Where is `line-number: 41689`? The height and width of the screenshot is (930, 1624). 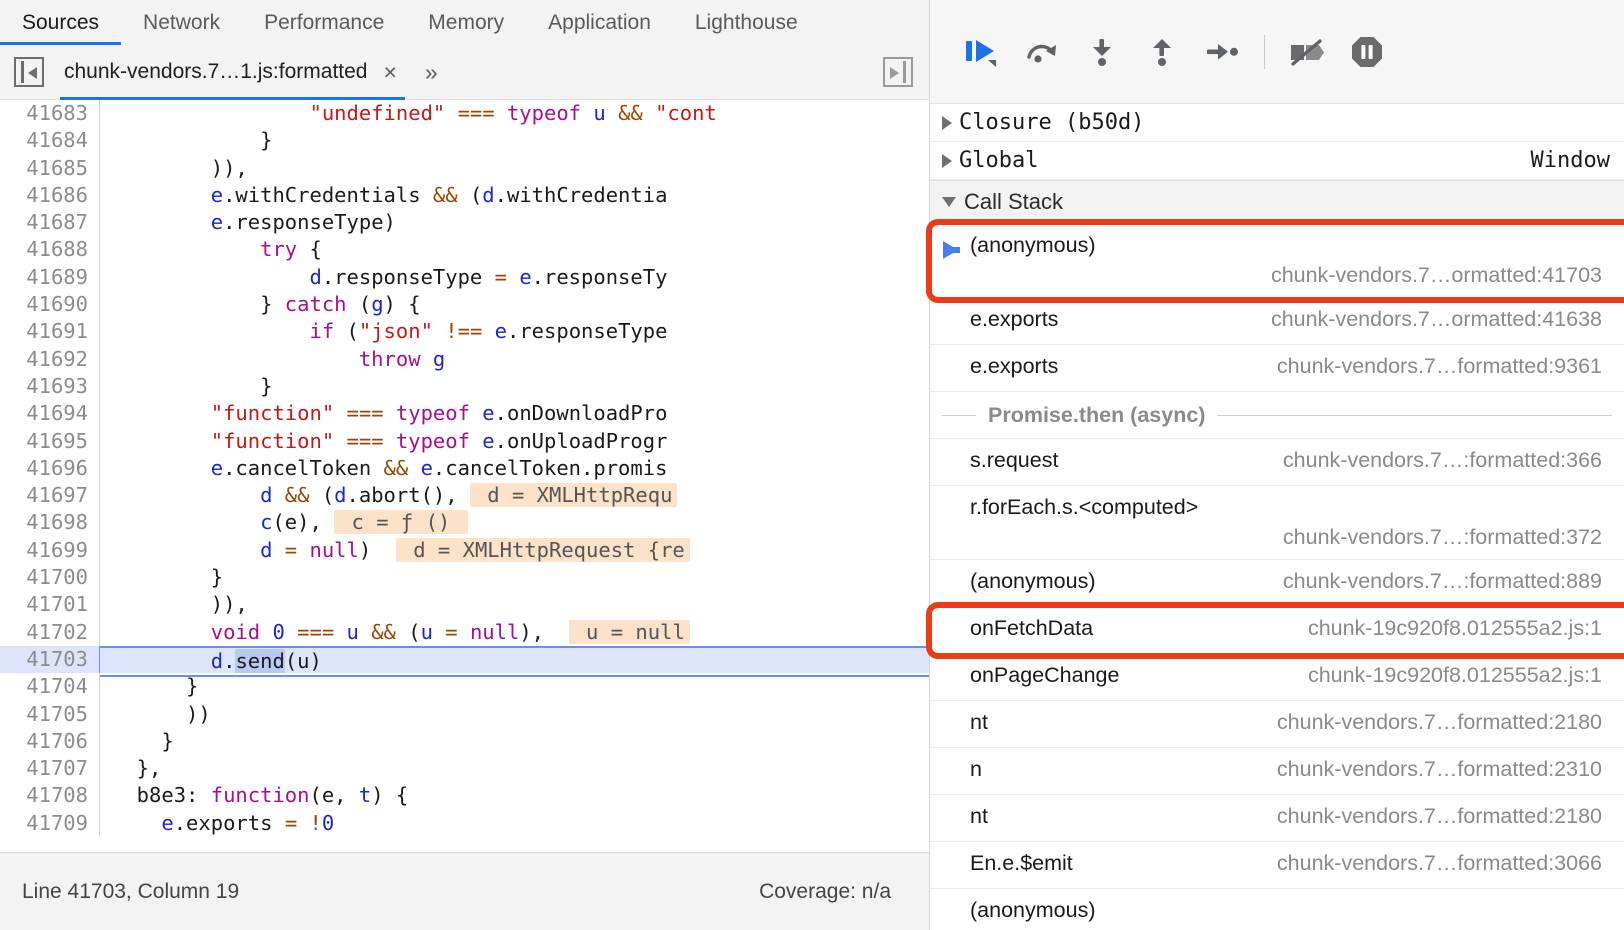 line-number: 41689 is located at coordinates (50, 277).